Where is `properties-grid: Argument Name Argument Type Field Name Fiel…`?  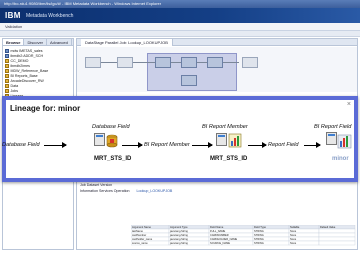
properties-grid: Argument Name Argument Type Field Name Fiel… is located at coordinates (243, 235).